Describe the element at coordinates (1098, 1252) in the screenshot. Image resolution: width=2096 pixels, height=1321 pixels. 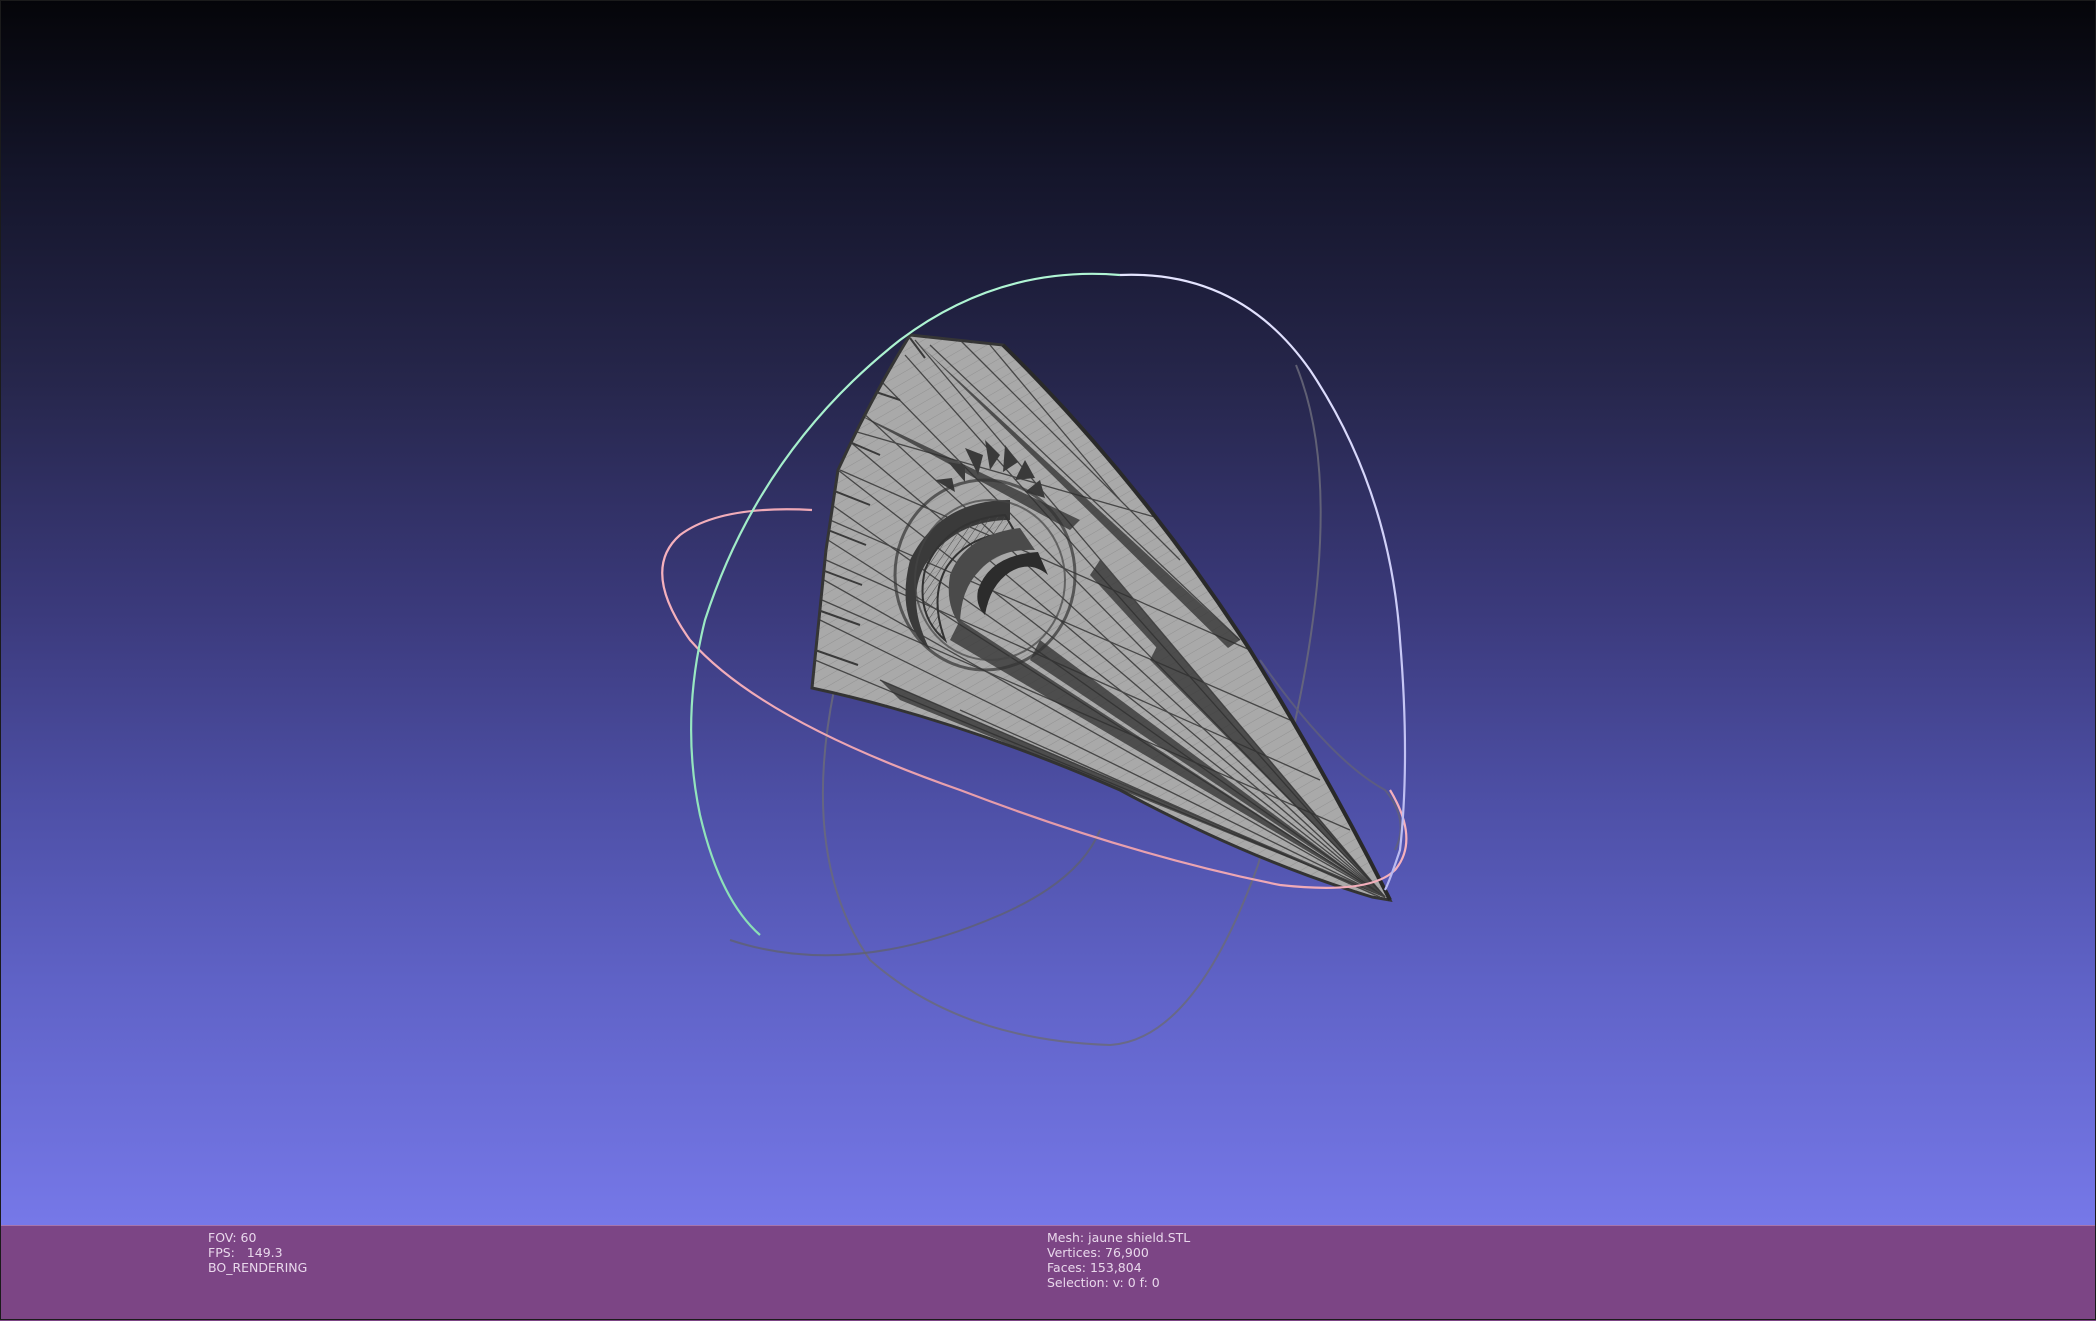
I see `vertex-count-label: Vertices: 76,900` at that location.